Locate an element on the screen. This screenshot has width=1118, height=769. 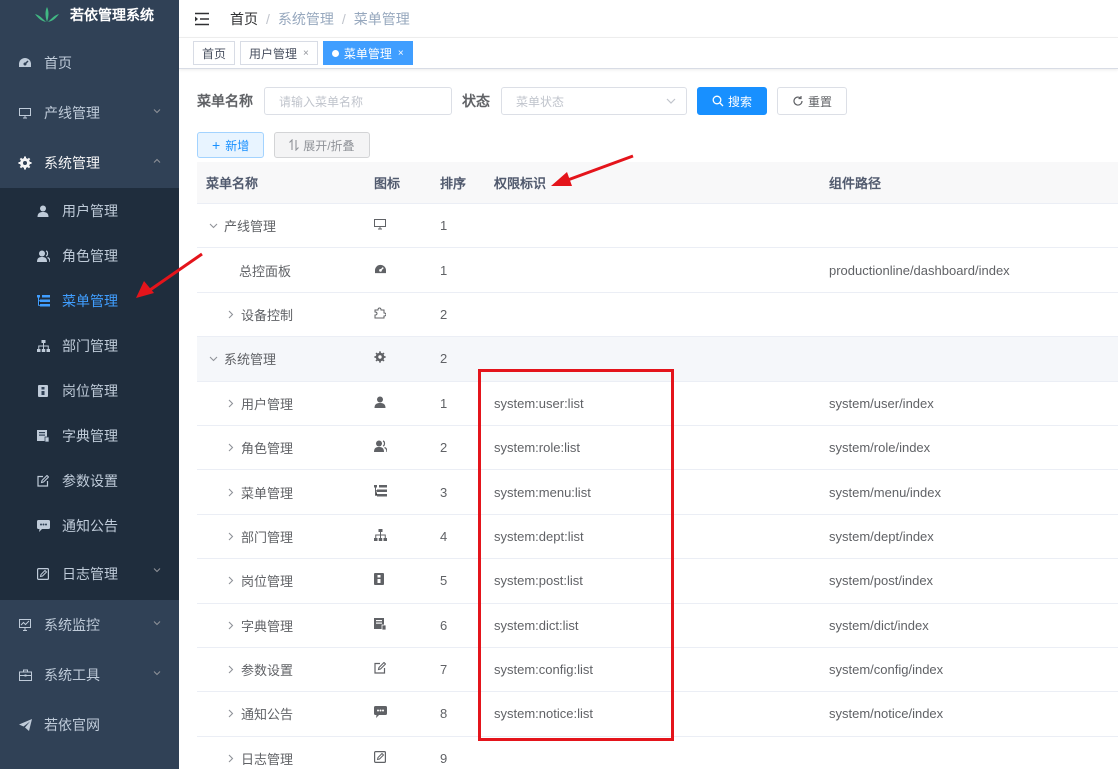
cell-order: 2 is located at coordinates (444, 314).